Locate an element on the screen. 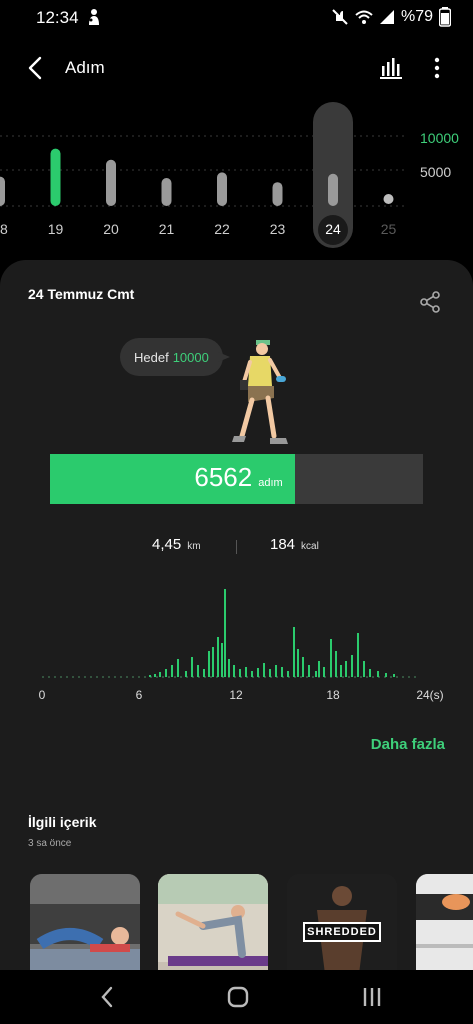 The width and height of the screenshot is (473, 1024). walker-illustration-icon is located at coordinates (260, 392).